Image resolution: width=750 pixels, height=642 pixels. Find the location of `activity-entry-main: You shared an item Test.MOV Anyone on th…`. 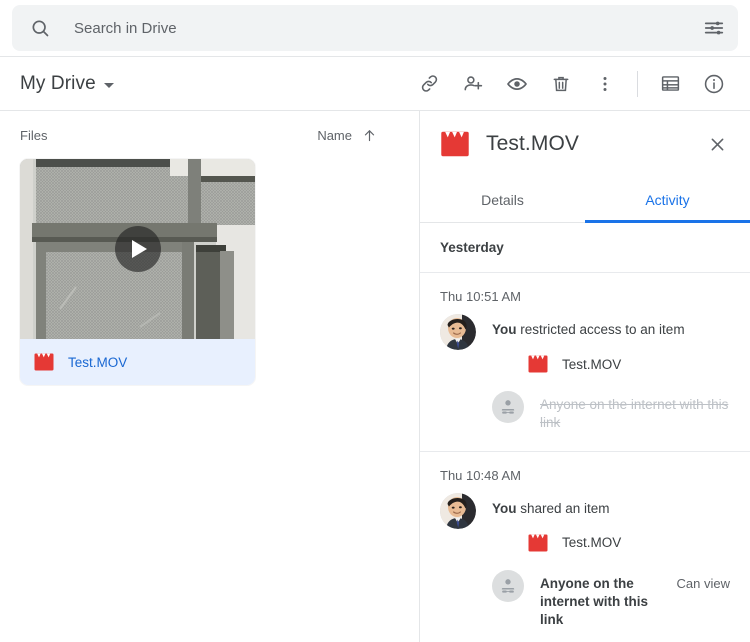

activity-entry-main: You shared an item Test.MOV Anyone on th… is located at coordinates (585, 561).